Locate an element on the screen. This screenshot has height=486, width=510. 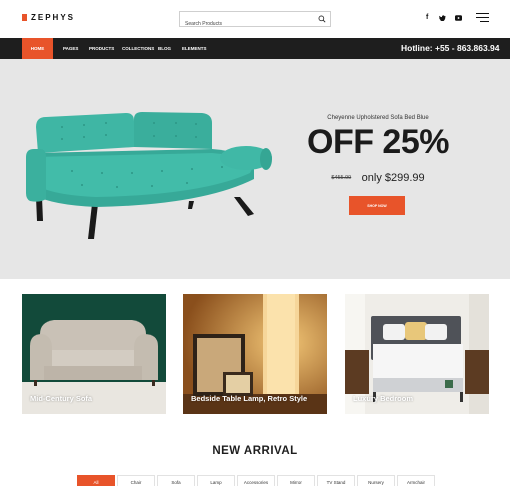
sofa-bed-image is located at coordinates (149, 175).